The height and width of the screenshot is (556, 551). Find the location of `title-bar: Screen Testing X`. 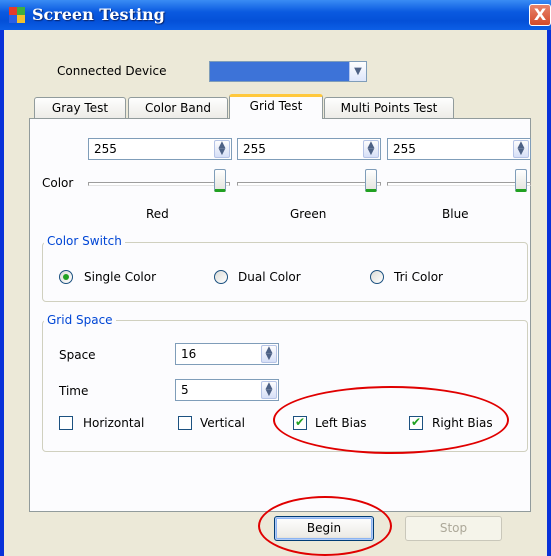

title-bar: Screen Testing X is located at coordinates (275, 15).